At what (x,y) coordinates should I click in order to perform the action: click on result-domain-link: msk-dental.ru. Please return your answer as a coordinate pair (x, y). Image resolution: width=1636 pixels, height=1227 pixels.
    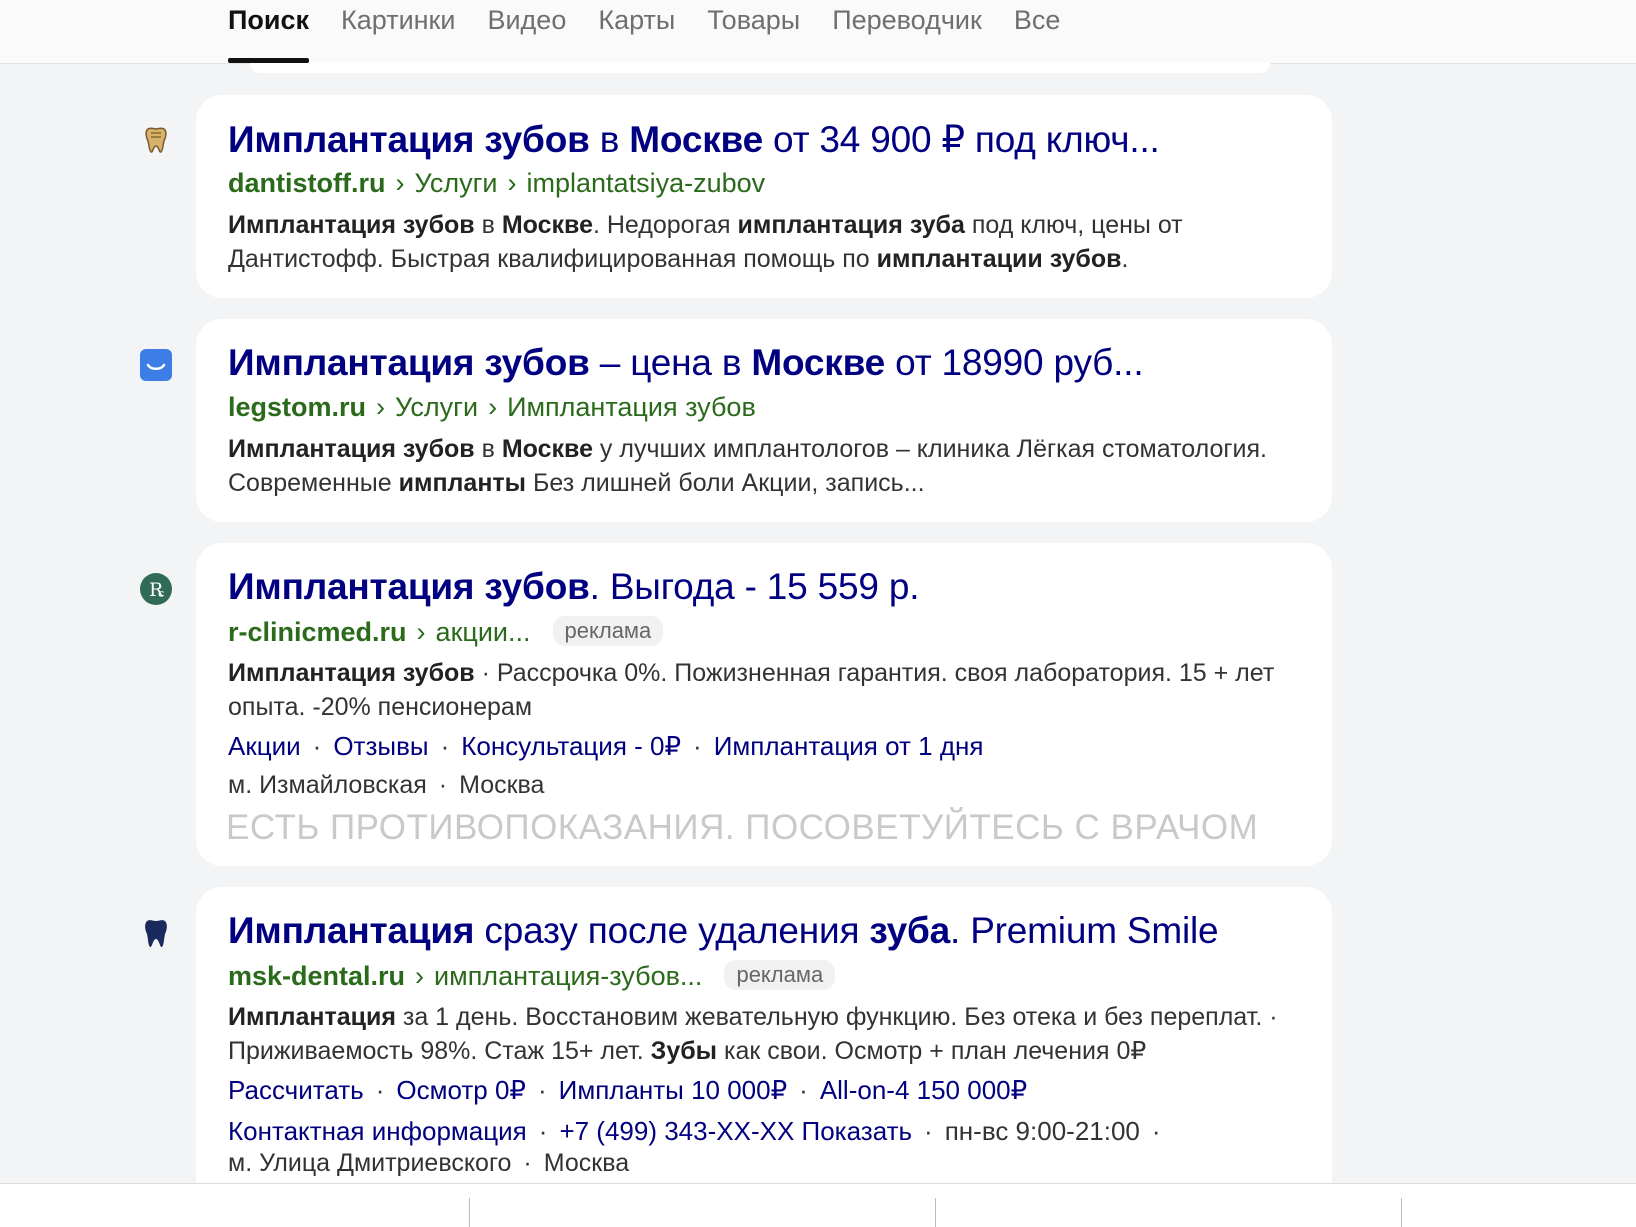
    Looking at the image, I should click on (316, 976).